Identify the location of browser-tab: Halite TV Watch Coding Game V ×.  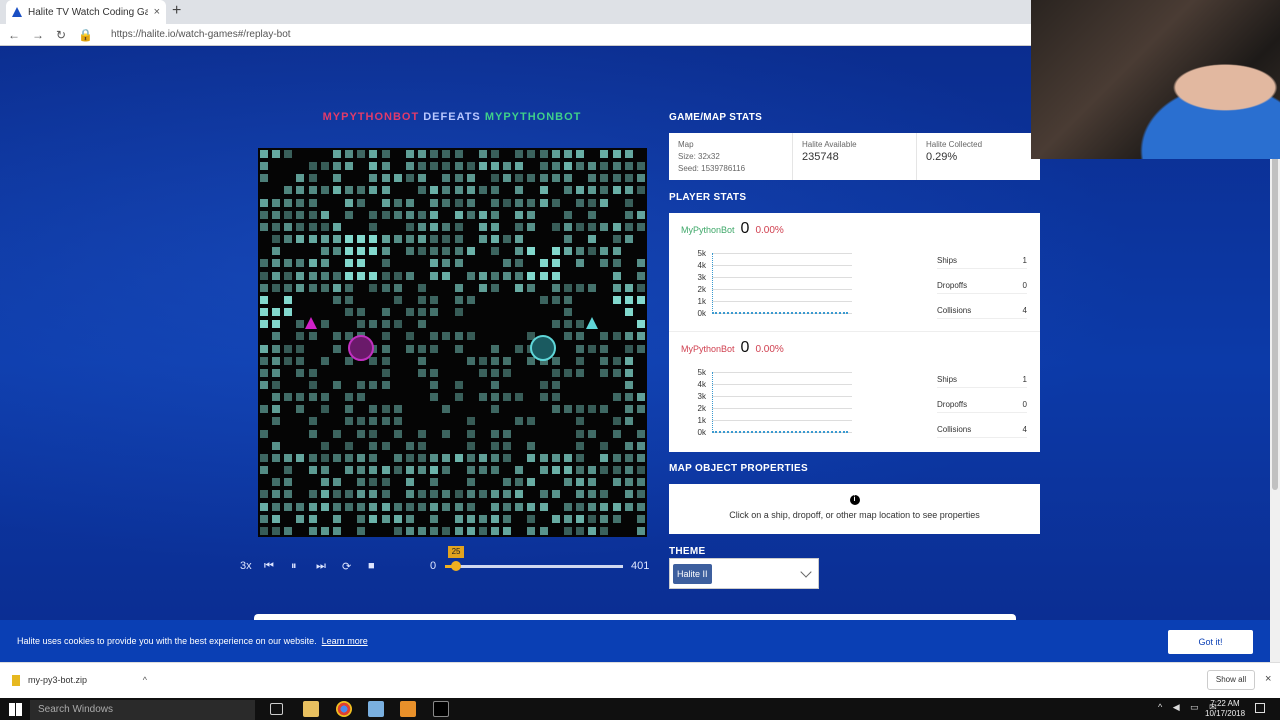
(86, 12).